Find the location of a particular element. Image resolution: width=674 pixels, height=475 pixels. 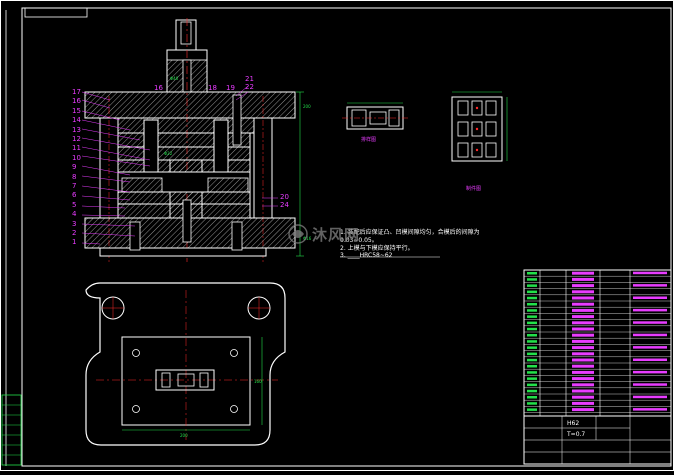

part-number-label: 16 is located at coordinates (76, 101).